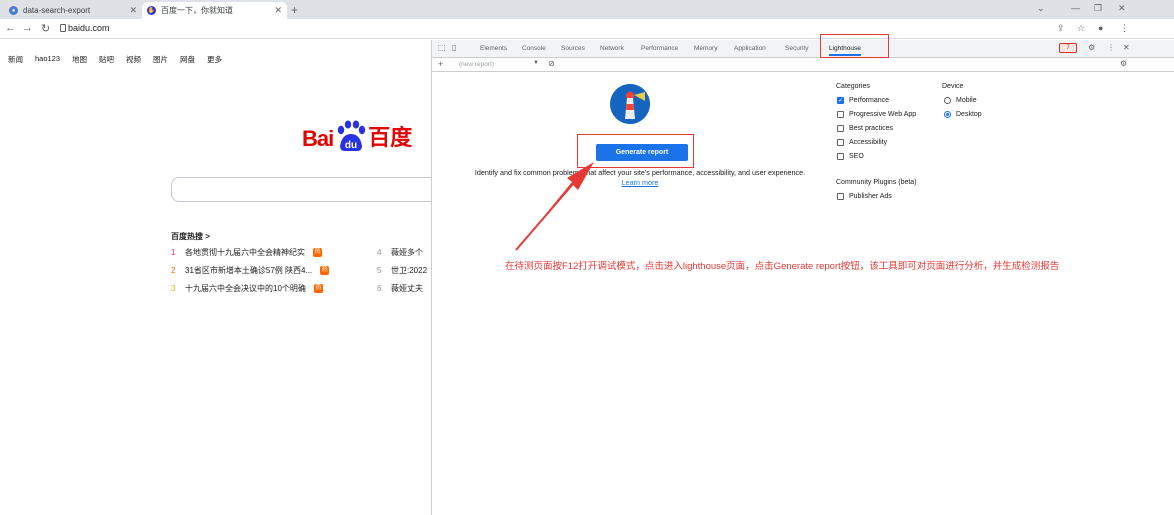 The image size is (1174, 515). What do you see at coordinates (573, 48) in the screenshot?
I see `tab-sources: Sources` at bounding box center [573, 48].